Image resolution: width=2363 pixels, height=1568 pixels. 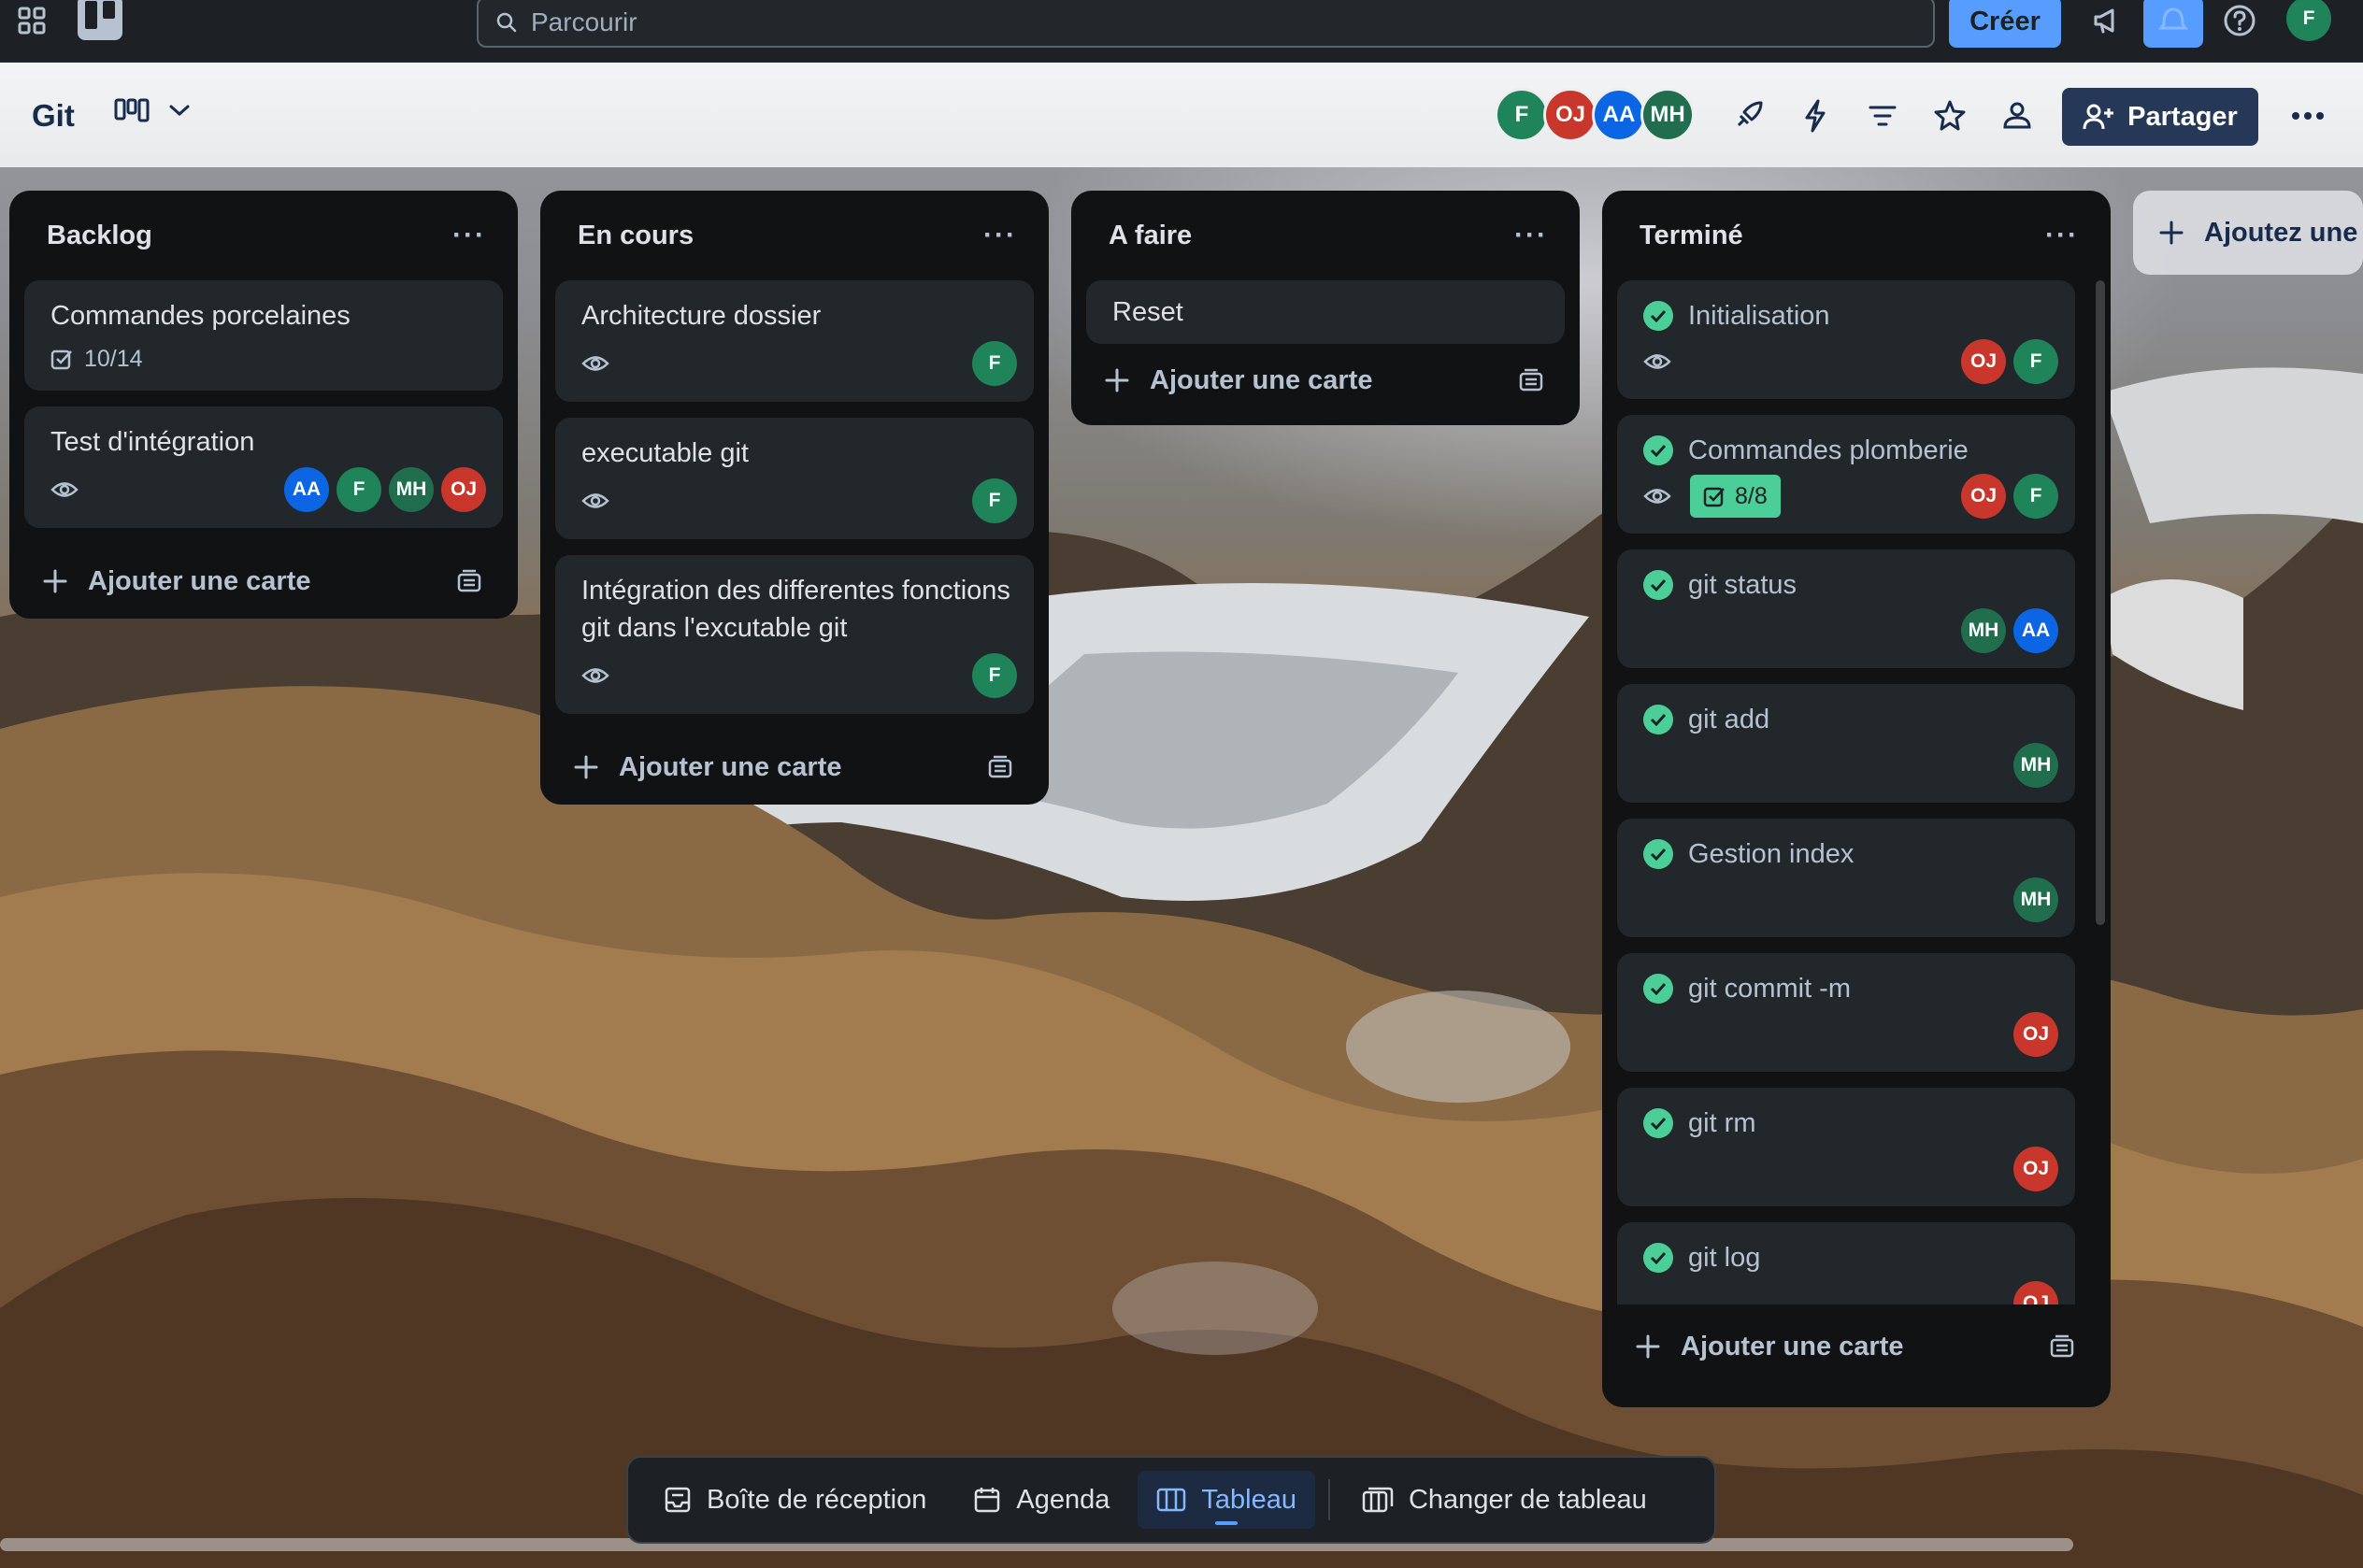 I want to click on notifications-button, so click(x=2173, y=24).